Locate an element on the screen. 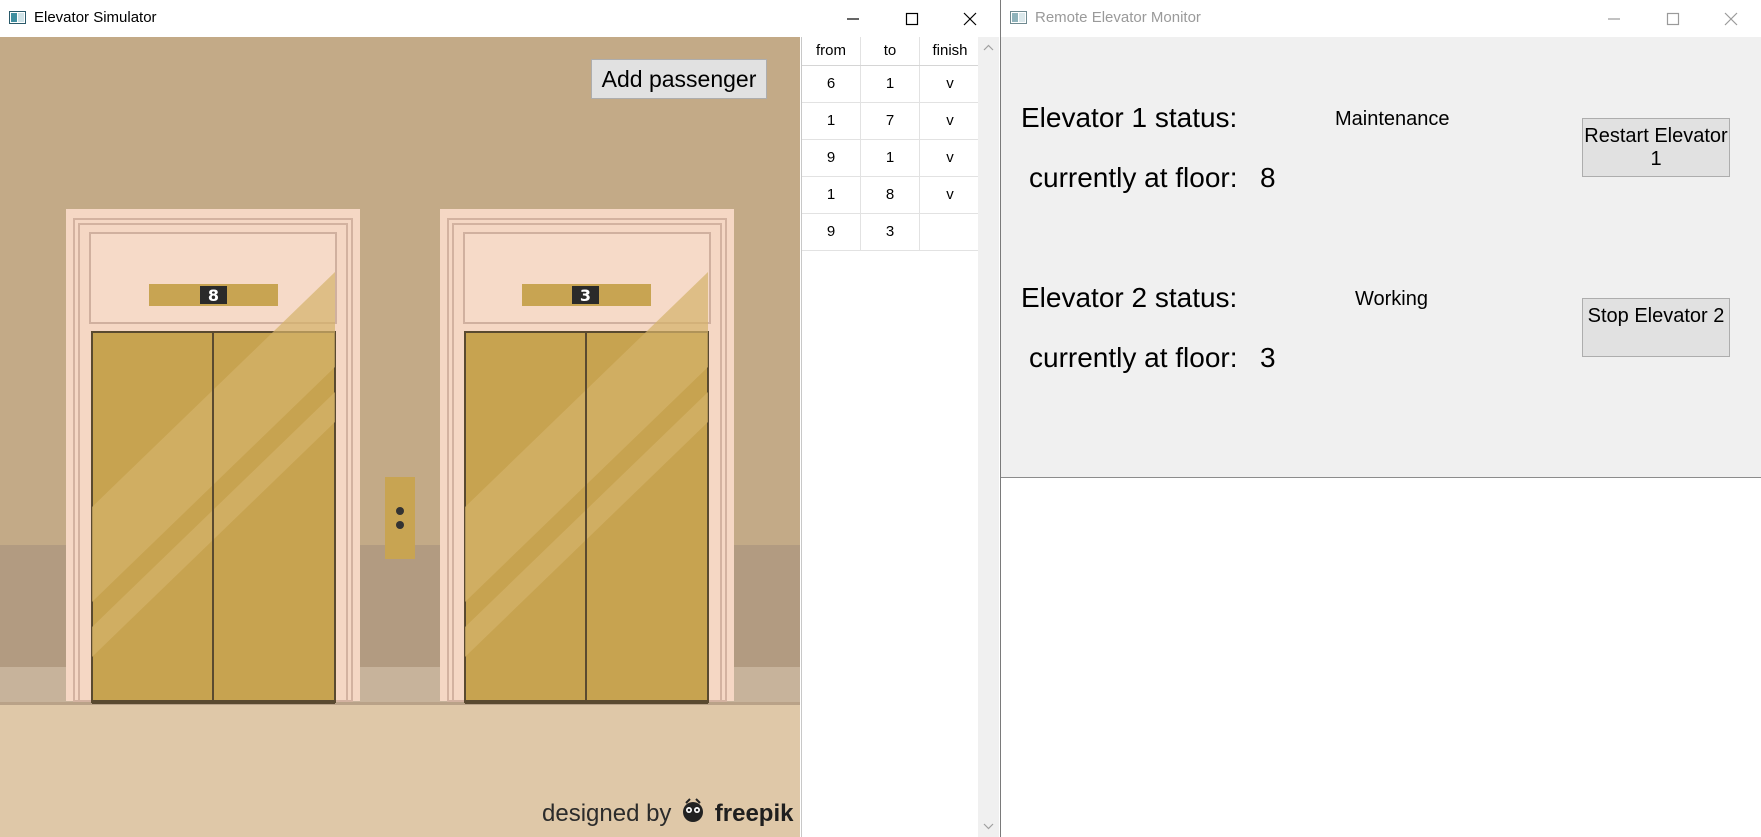 The width and height of the screenshot is (1761, 837). header-finish: finish is located at coordinates (950, 51).